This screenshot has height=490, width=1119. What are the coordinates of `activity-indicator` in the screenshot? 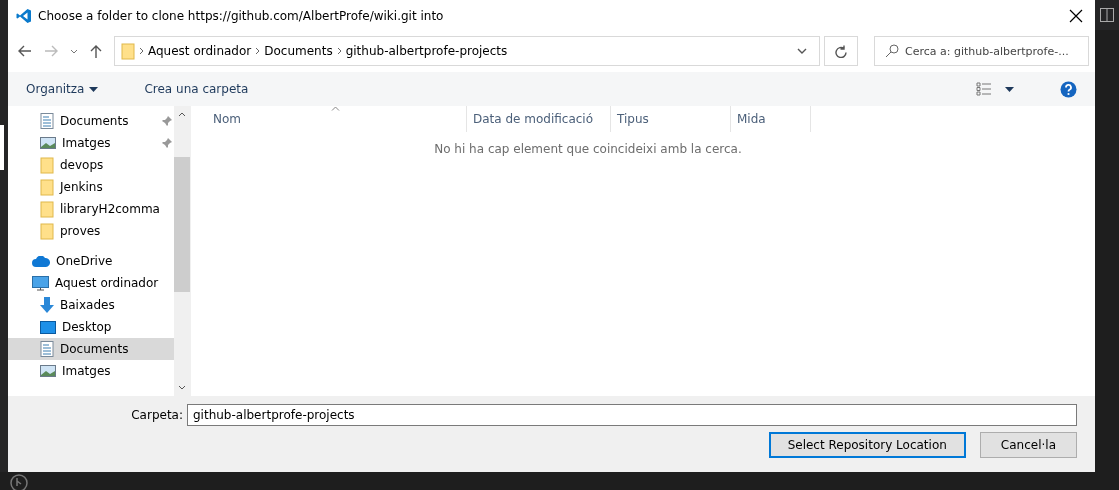 It's located at (2, 147).